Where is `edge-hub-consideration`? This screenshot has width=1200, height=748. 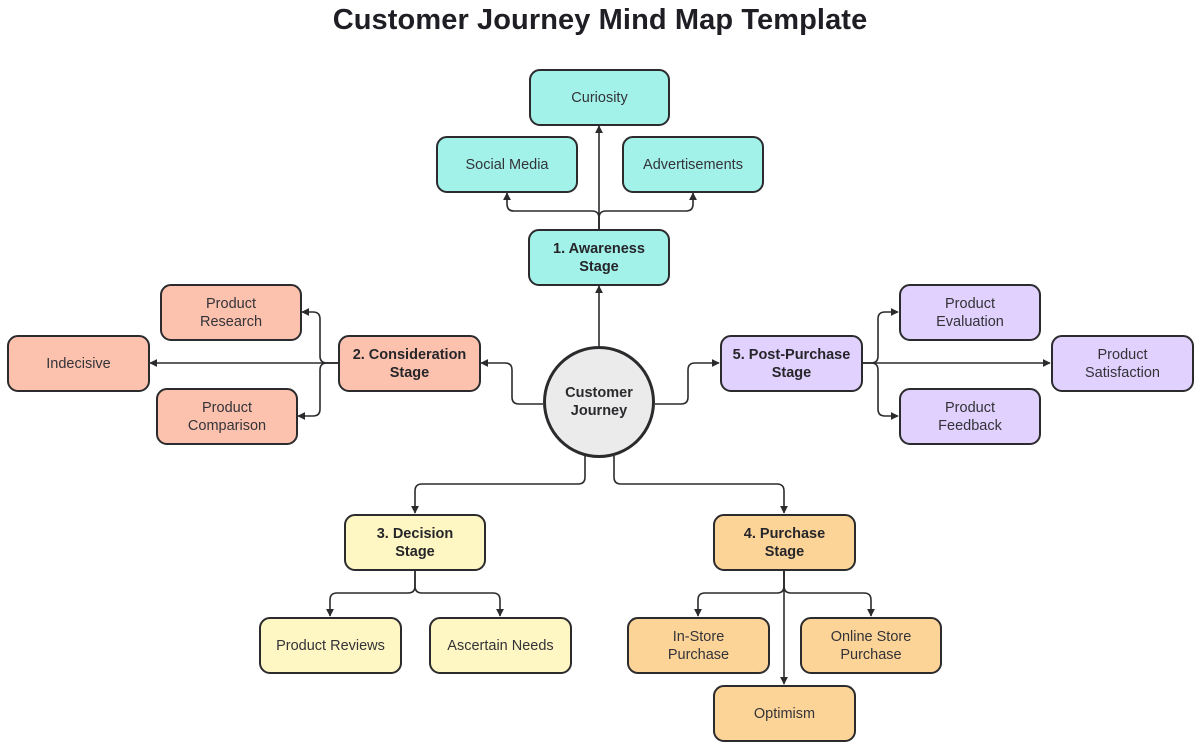 edge-hub-consideration is located at coordinates (511, 382).